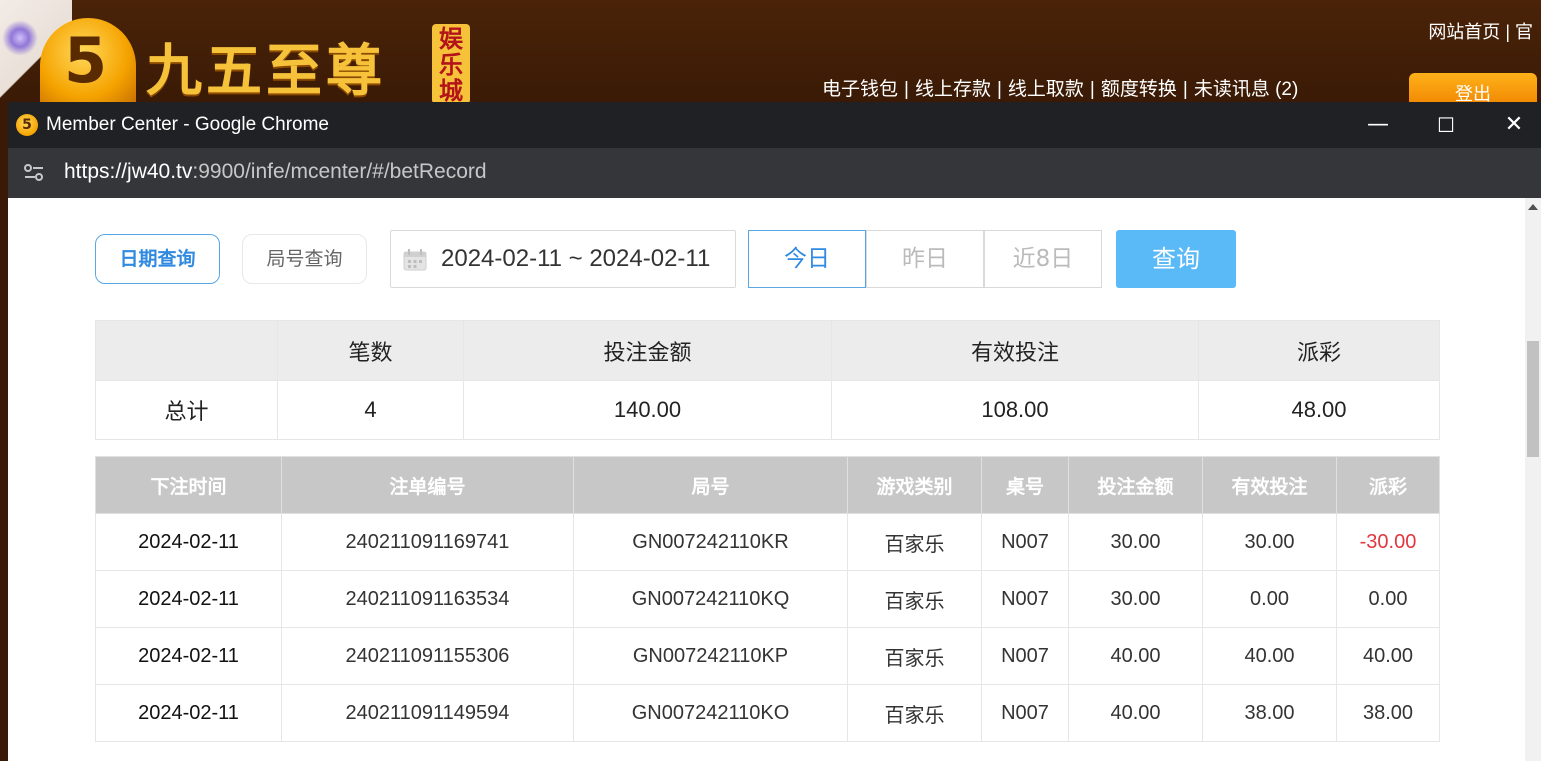 Image resolution: width=1541 pixels, height=761 pixels. What do you see at coordinates (807, 259) in the screenshot?
I see `today-button: 今日` at bounding box center [807, 259].